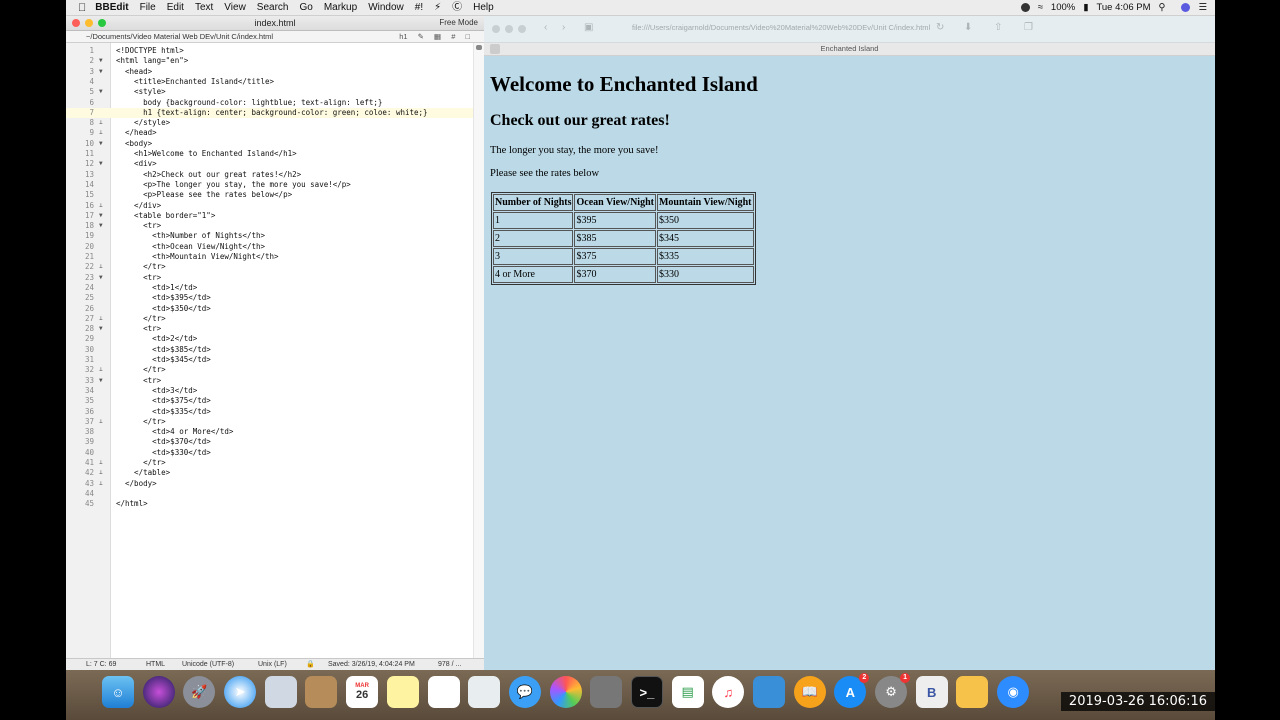  I want to click on browser-tab: Enchanted Island, so click(849, 49).